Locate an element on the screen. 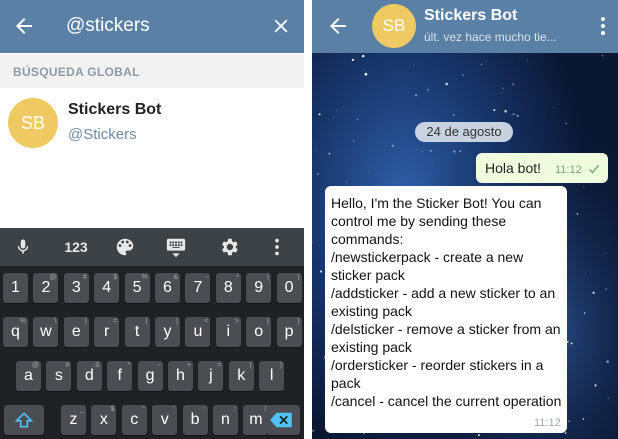 The height and width of the screenshot is (439, 618). key-hint: | is located at coordinates (85, 321).